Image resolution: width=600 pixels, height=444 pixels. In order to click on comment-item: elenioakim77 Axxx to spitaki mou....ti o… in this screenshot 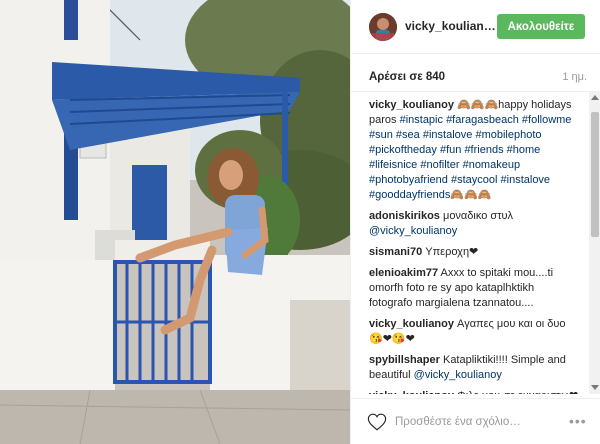, I will do `click(474, 288)`.